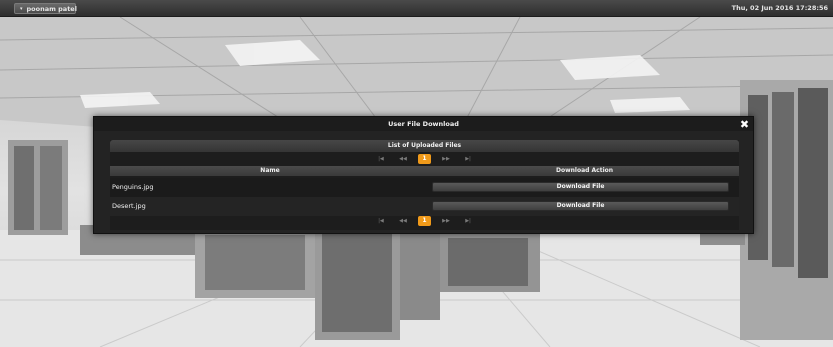 The width and height of the screenshot is (833, 347). I want to click on table-row: Penguins.jpg Download File, so click(424, 187).